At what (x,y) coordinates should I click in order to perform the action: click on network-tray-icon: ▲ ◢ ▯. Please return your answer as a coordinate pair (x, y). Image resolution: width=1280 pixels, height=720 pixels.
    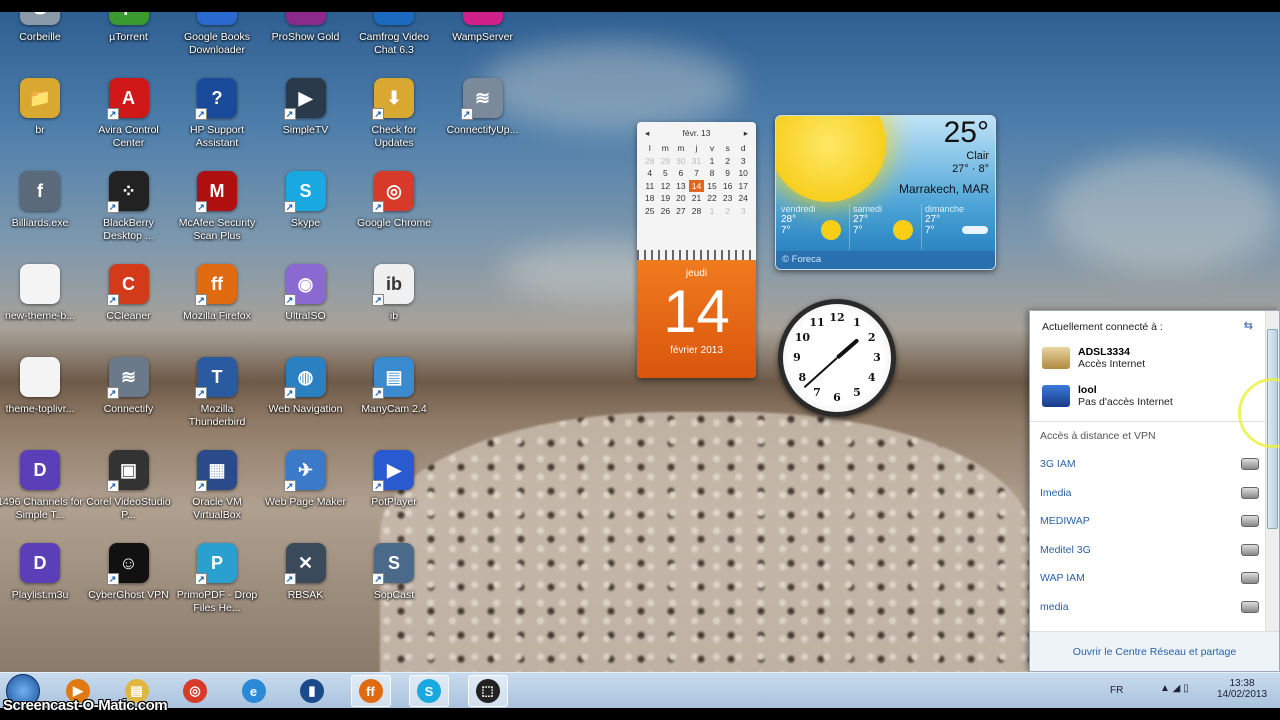
    Looking at the image, I should click on (1174, 688).